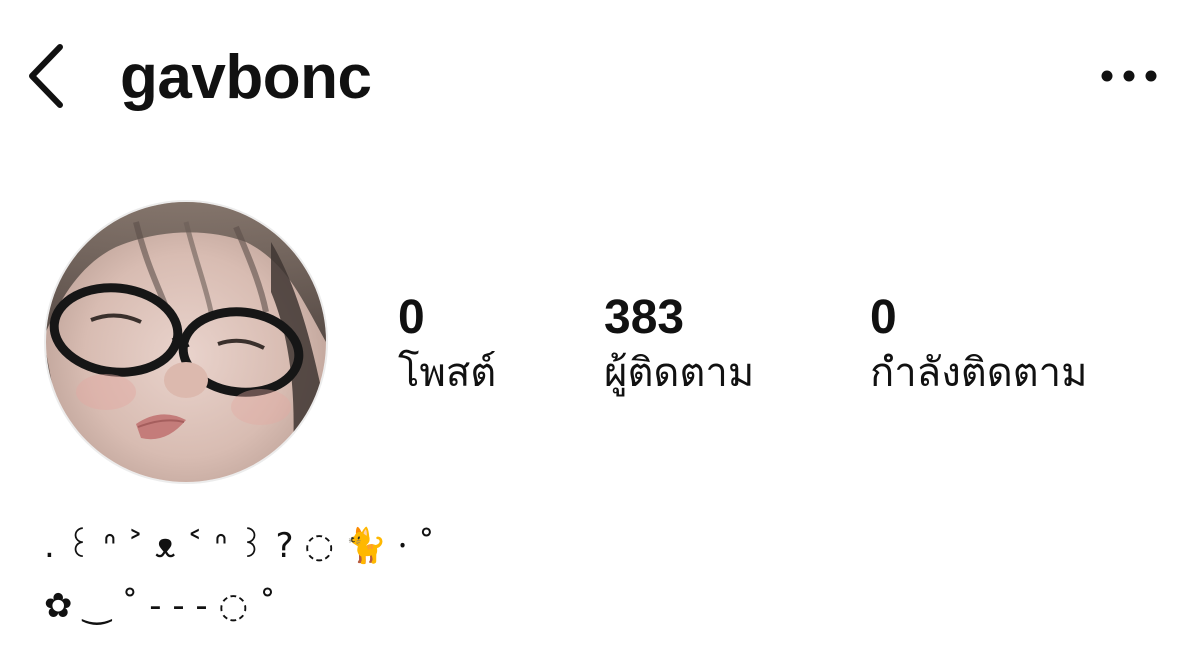  I want to click on profile-avatar, so click(186, 342).